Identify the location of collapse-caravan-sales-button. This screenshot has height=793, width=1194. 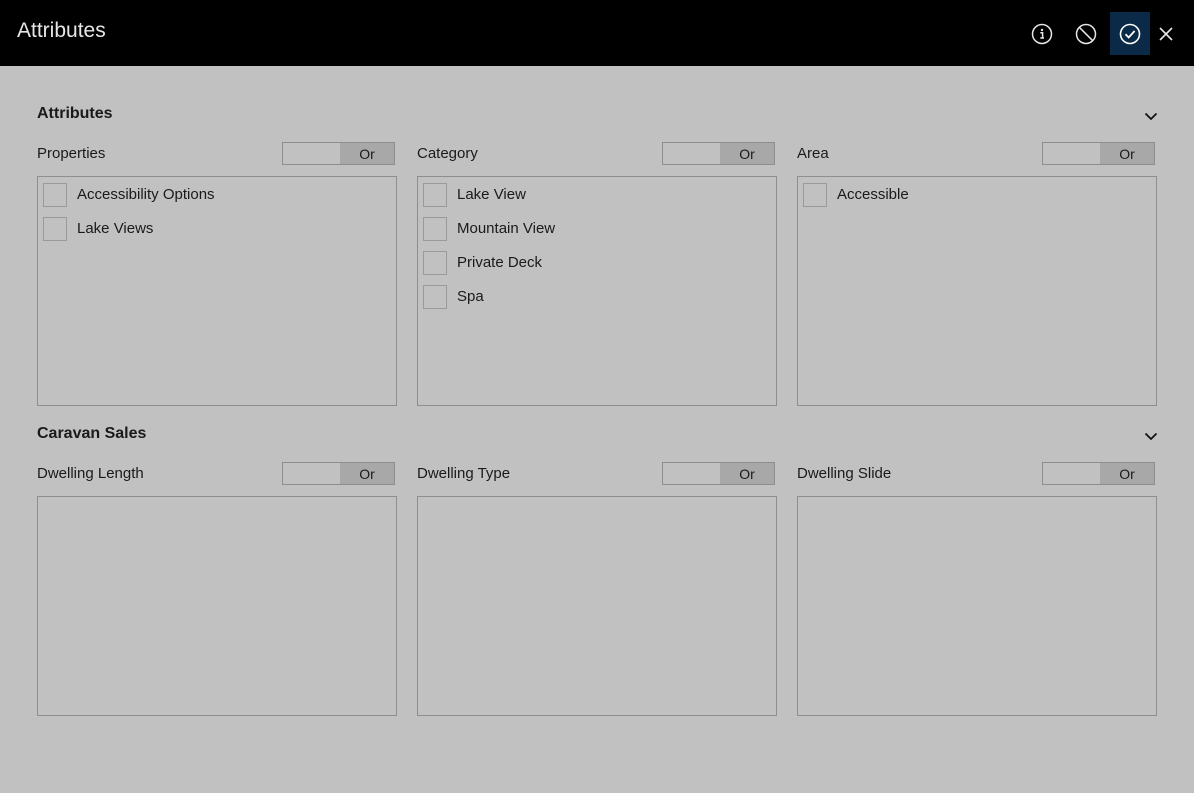
(1151, 436).